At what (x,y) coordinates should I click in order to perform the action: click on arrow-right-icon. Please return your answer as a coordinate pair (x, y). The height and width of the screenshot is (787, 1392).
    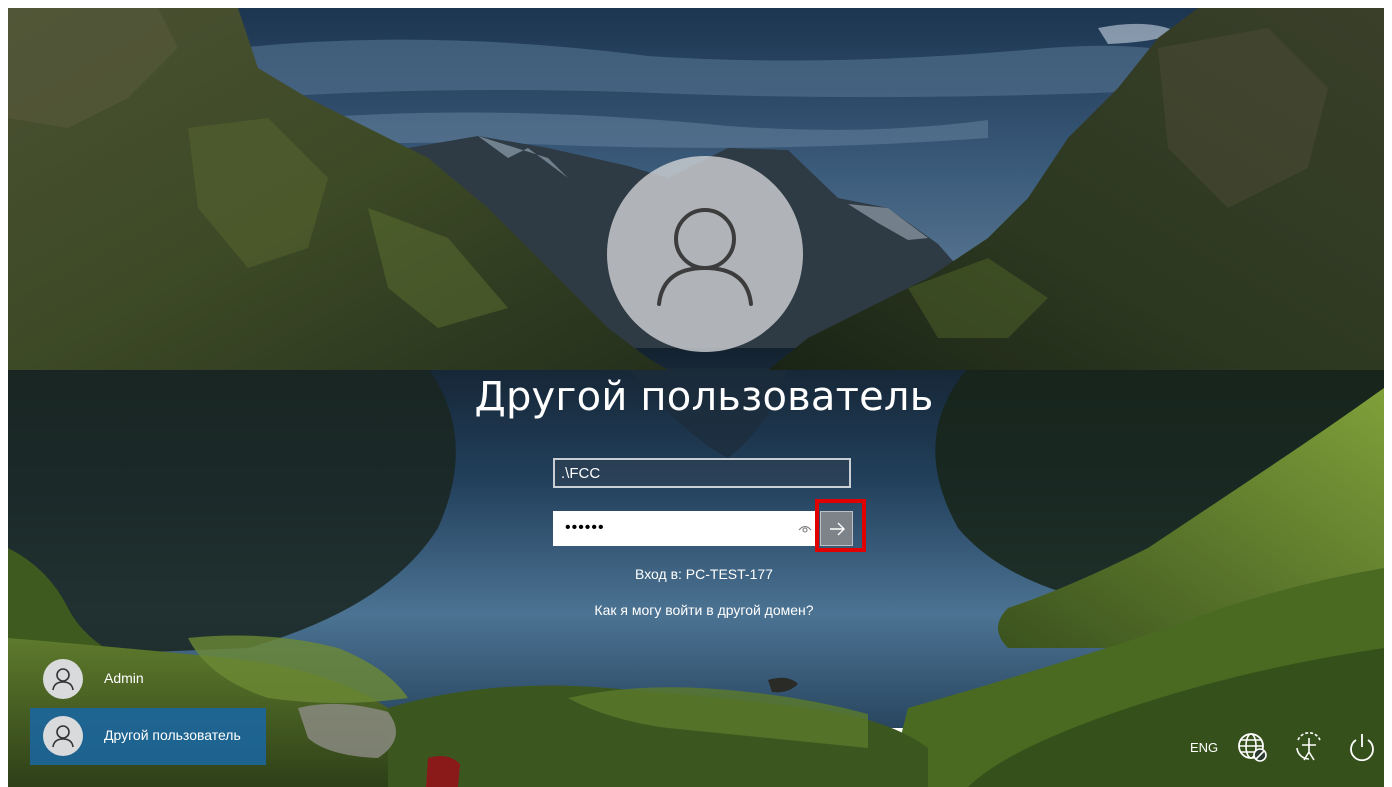
    Looking at the image, I should click on (837, 529).